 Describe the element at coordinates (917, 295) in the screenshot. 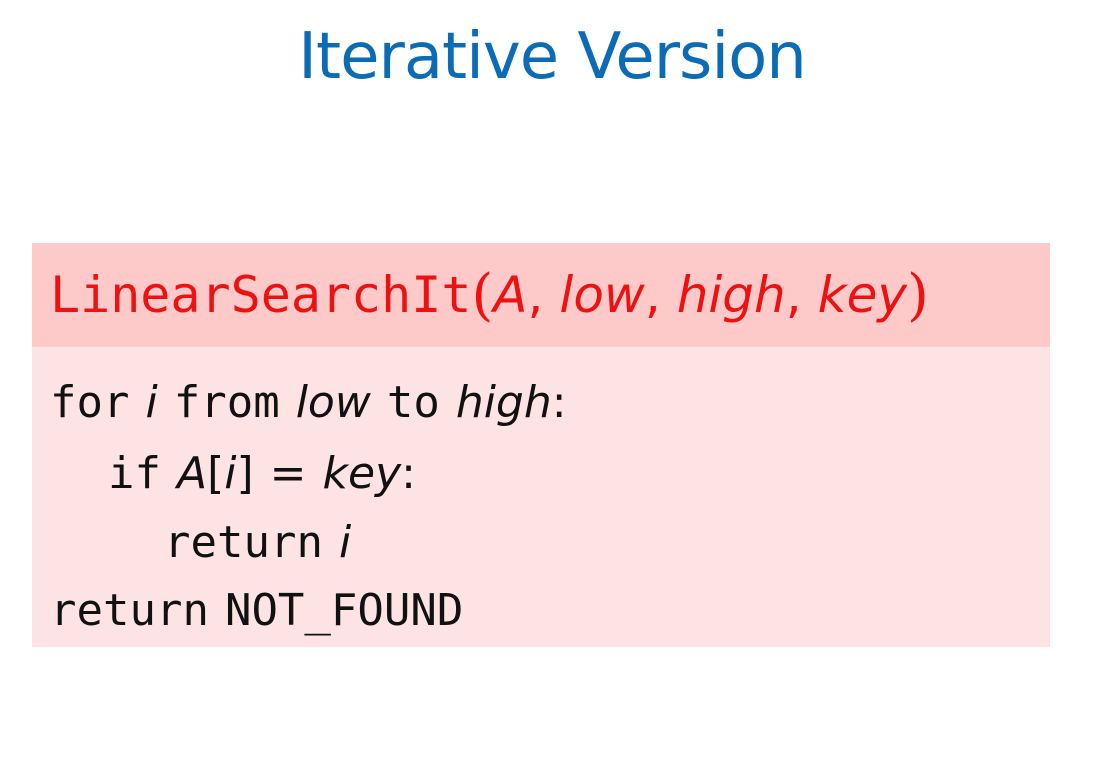

I see `close-paren: )` at that location.